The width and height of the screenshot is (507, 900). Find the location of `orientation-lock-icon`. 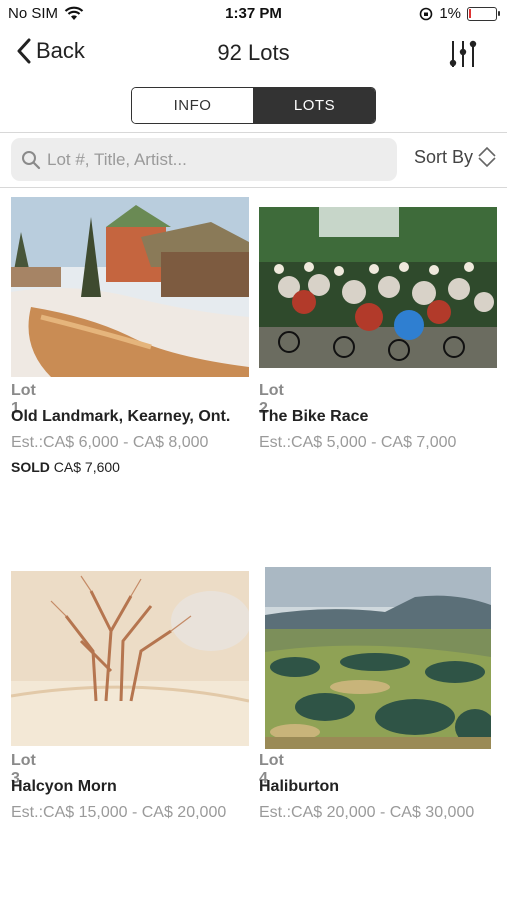

orientation-lock-icon is located at coordinates (426, 13).